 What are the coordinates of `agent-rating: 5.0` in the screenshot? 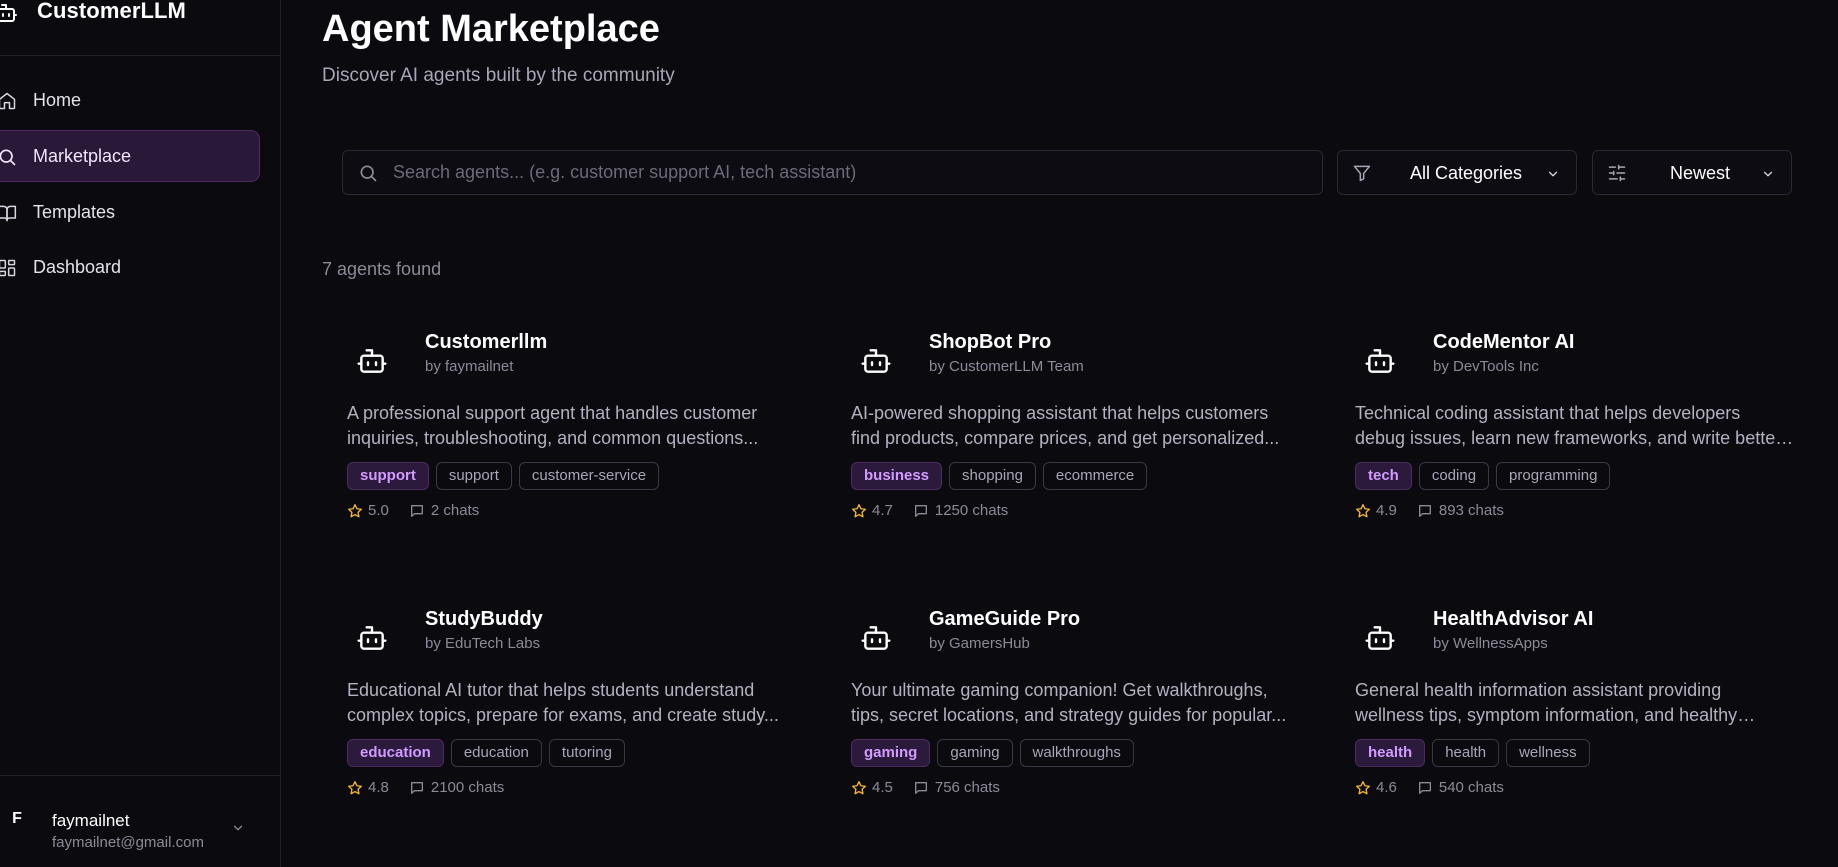 It's located at (378, 510).